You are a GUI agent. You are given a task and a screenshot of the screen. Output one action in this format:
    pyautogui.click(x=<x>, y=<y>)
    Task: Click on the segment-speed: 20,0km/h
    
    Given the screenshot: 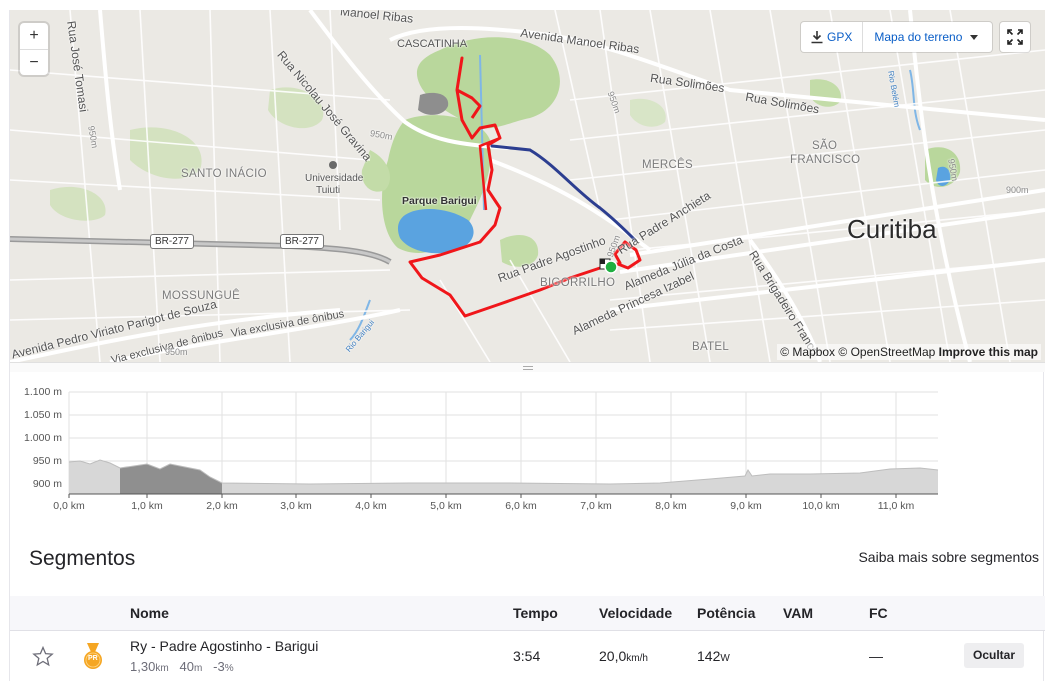 What is the action you would take?
    pyautogui.click(x=623, y=656)
    